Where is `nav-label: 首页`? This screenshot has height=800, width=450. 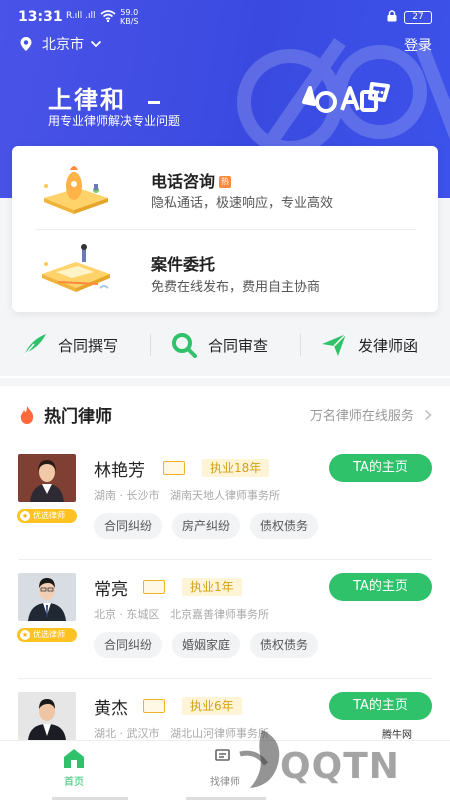
nav-label: 首页 is located at coordinates (74, 782).